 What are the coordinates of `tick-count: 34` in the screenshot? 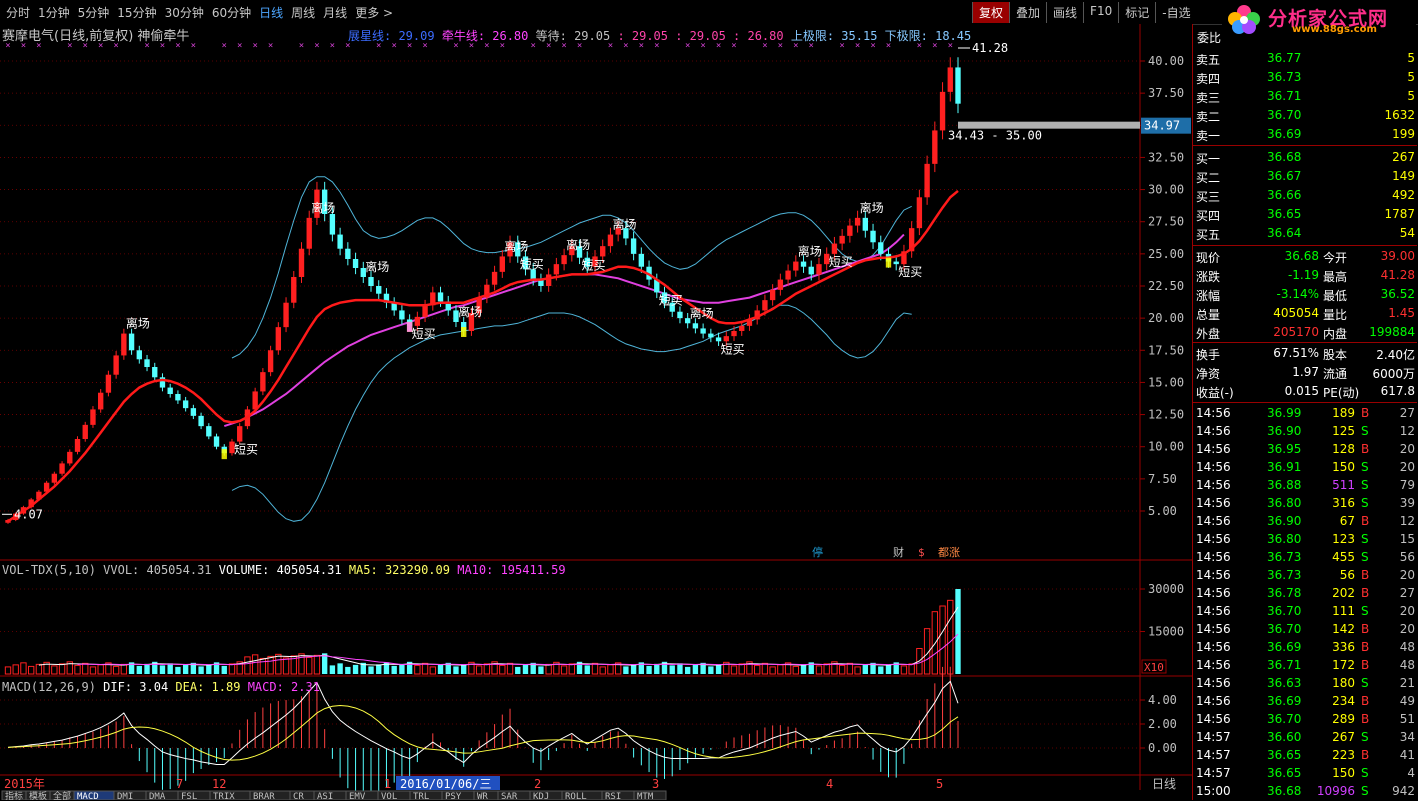 It's located at (1407, 737).